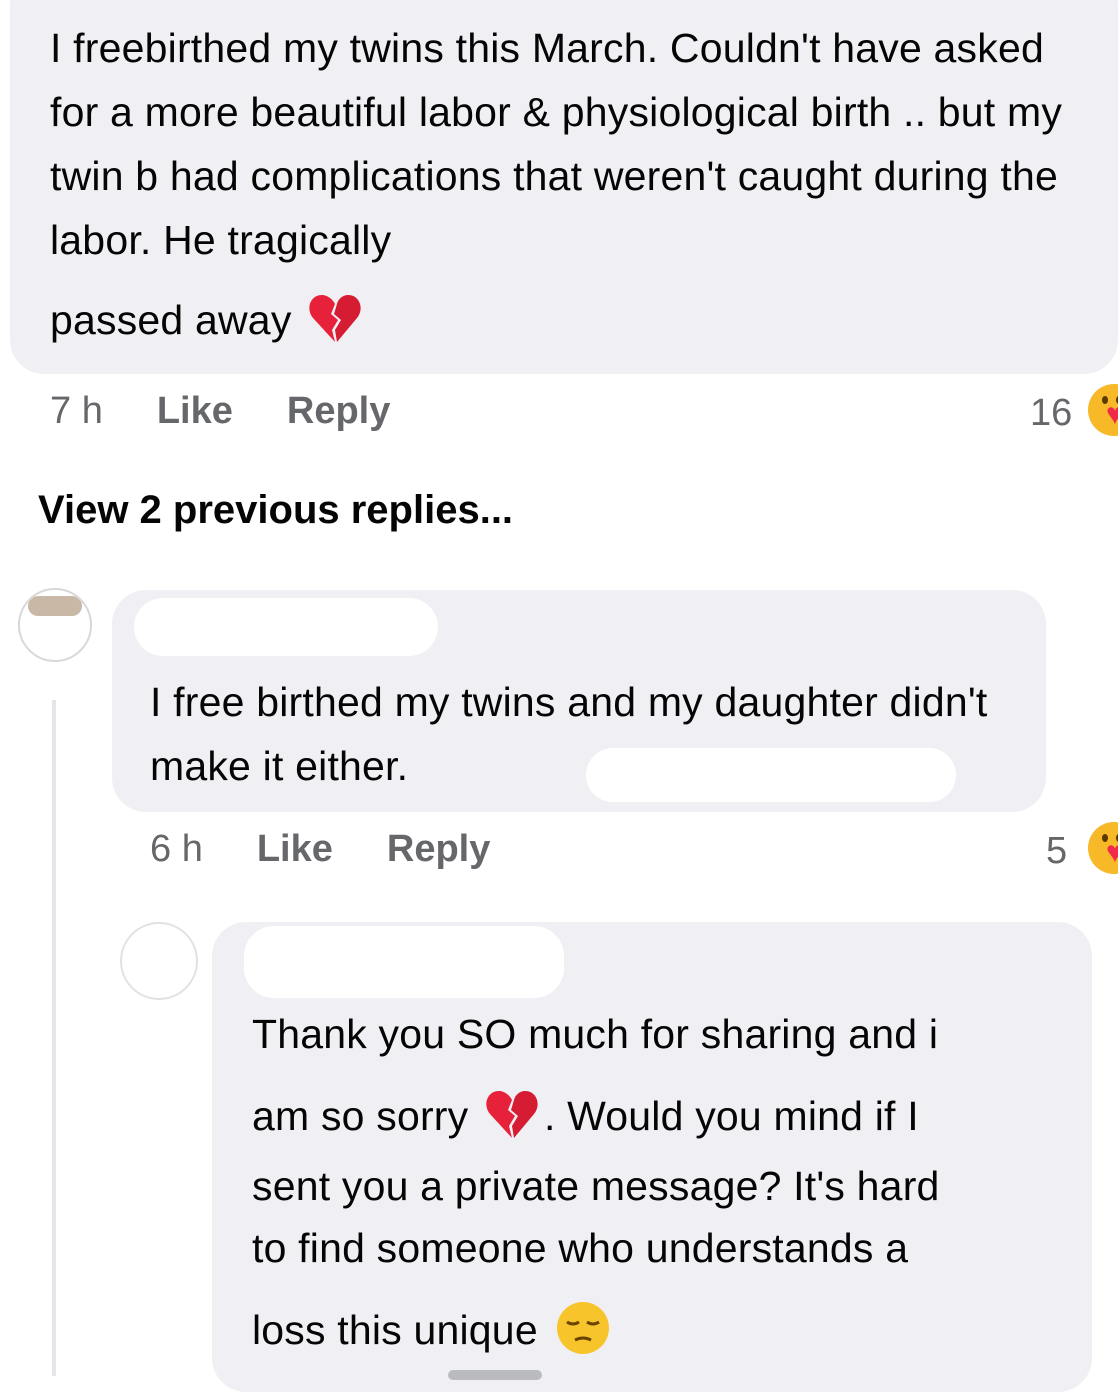 The width and height of the screenshot is (1118, 1392). Describe the element at coordinates (431, 1330) in the screenshot. I see `reply-line: loss this unique` at that location.